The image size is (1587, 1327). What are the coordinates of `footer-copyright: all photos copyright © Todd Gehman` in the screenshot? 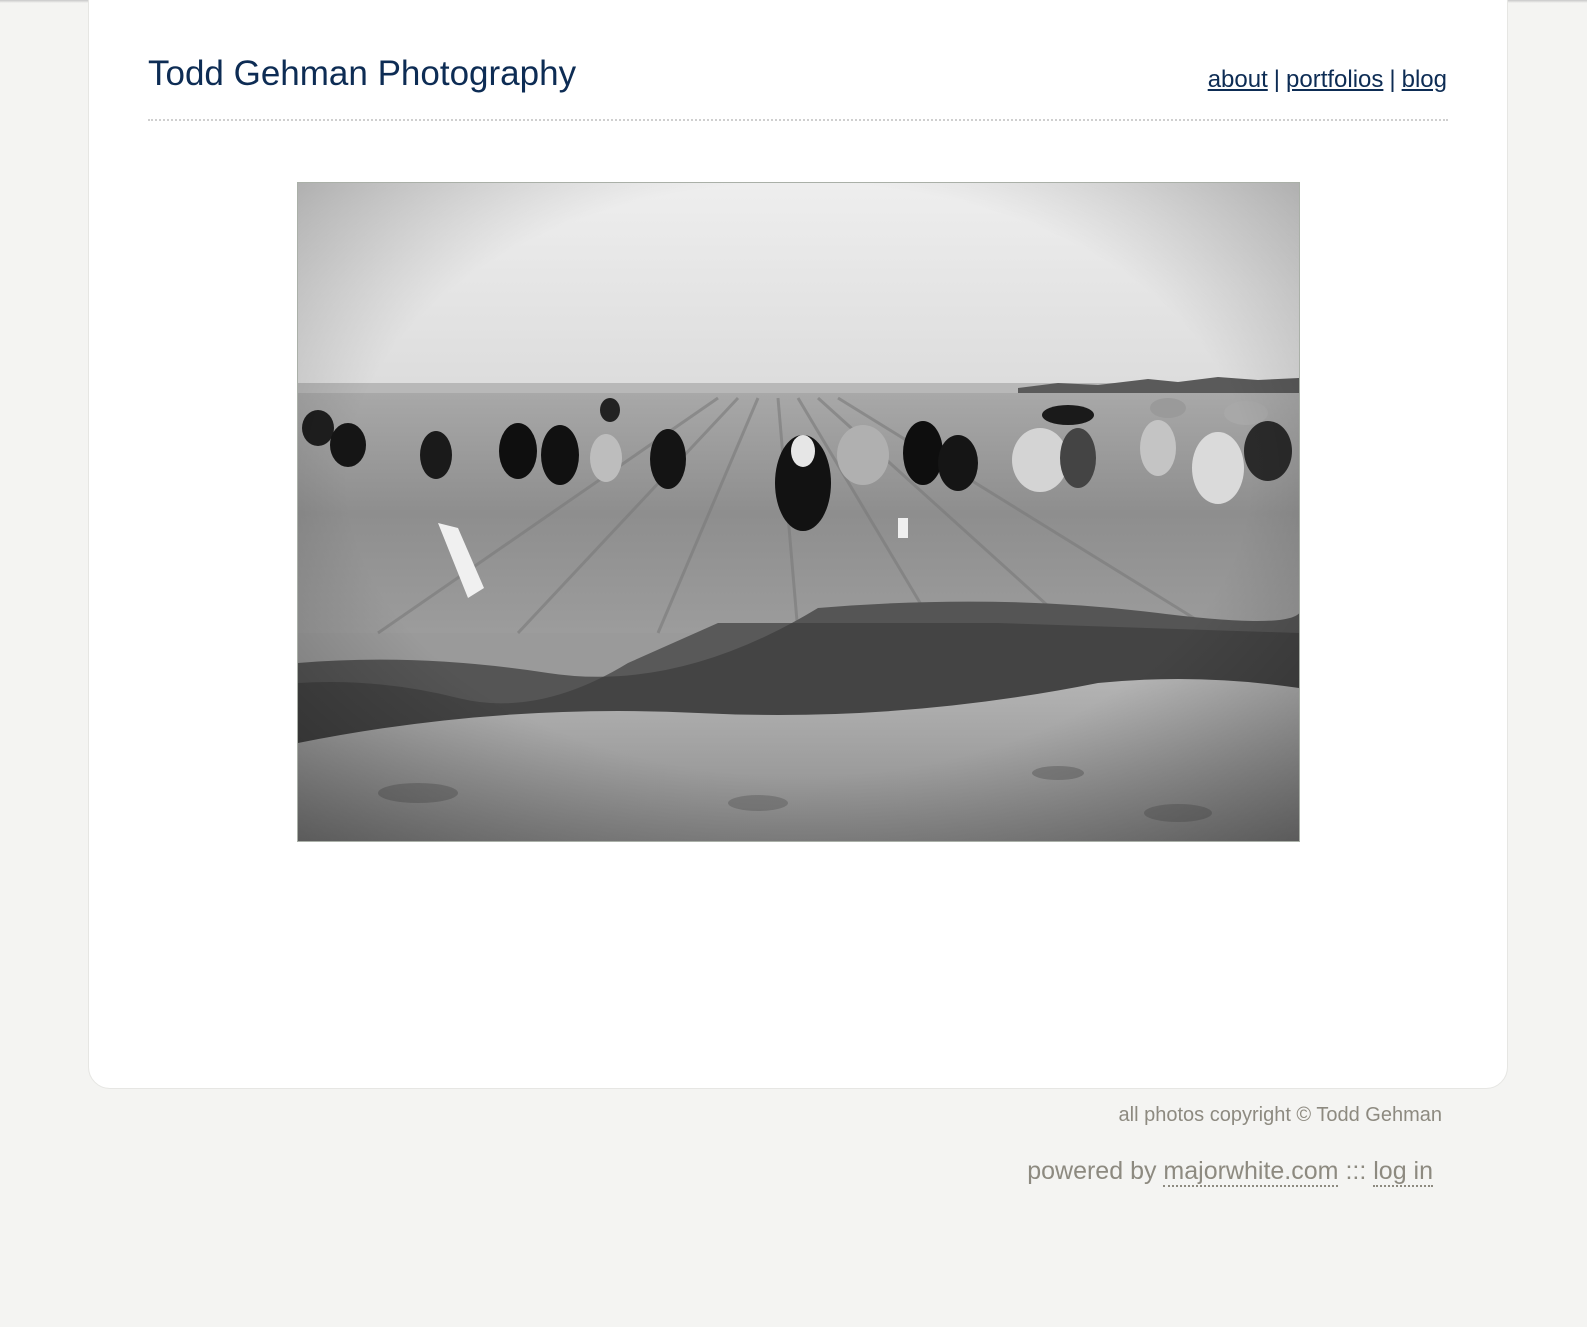 It's located at (1280, 1115).